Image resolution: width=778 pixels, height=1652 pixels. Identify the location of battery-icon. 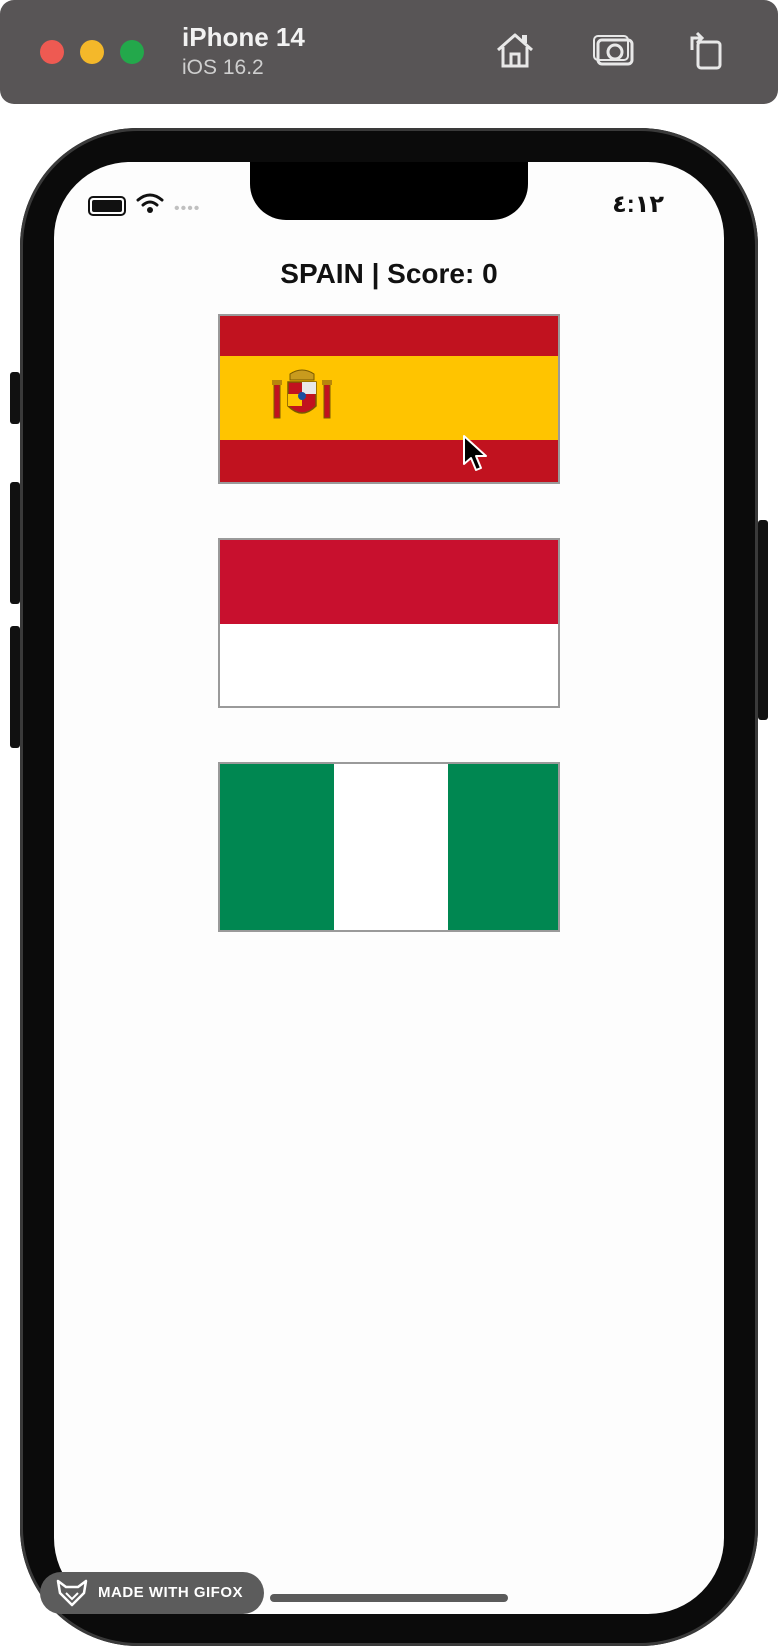
(107, 206).